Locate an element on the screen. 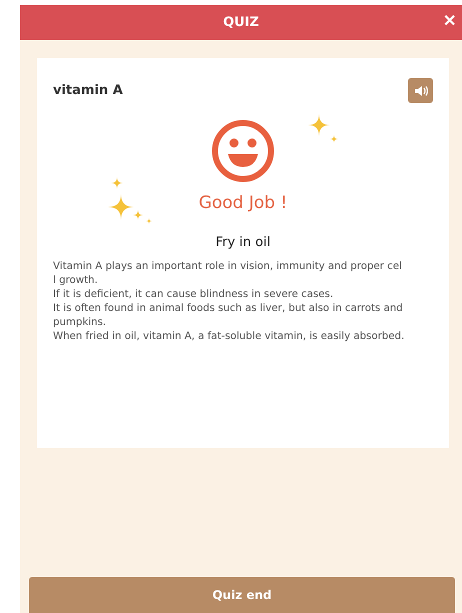 The image size is (462, 613). explanation-text: It is often found in animal foods such as liver, but also in carrots and is located at coordinates (228, 309).